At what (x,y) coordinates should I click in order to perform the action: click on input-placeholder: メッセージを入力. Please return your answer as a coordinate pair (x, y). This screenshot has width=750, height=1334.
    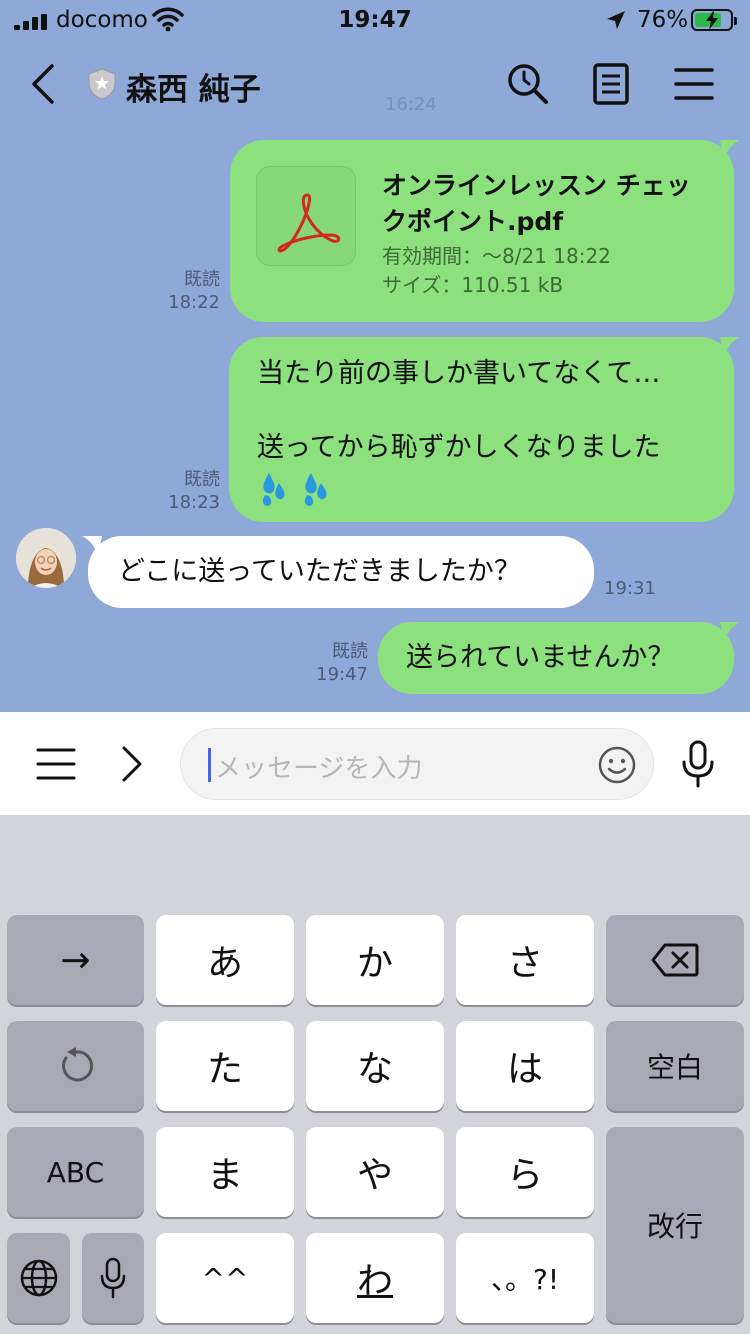
    Looking at the image, I should click on (319, 769).